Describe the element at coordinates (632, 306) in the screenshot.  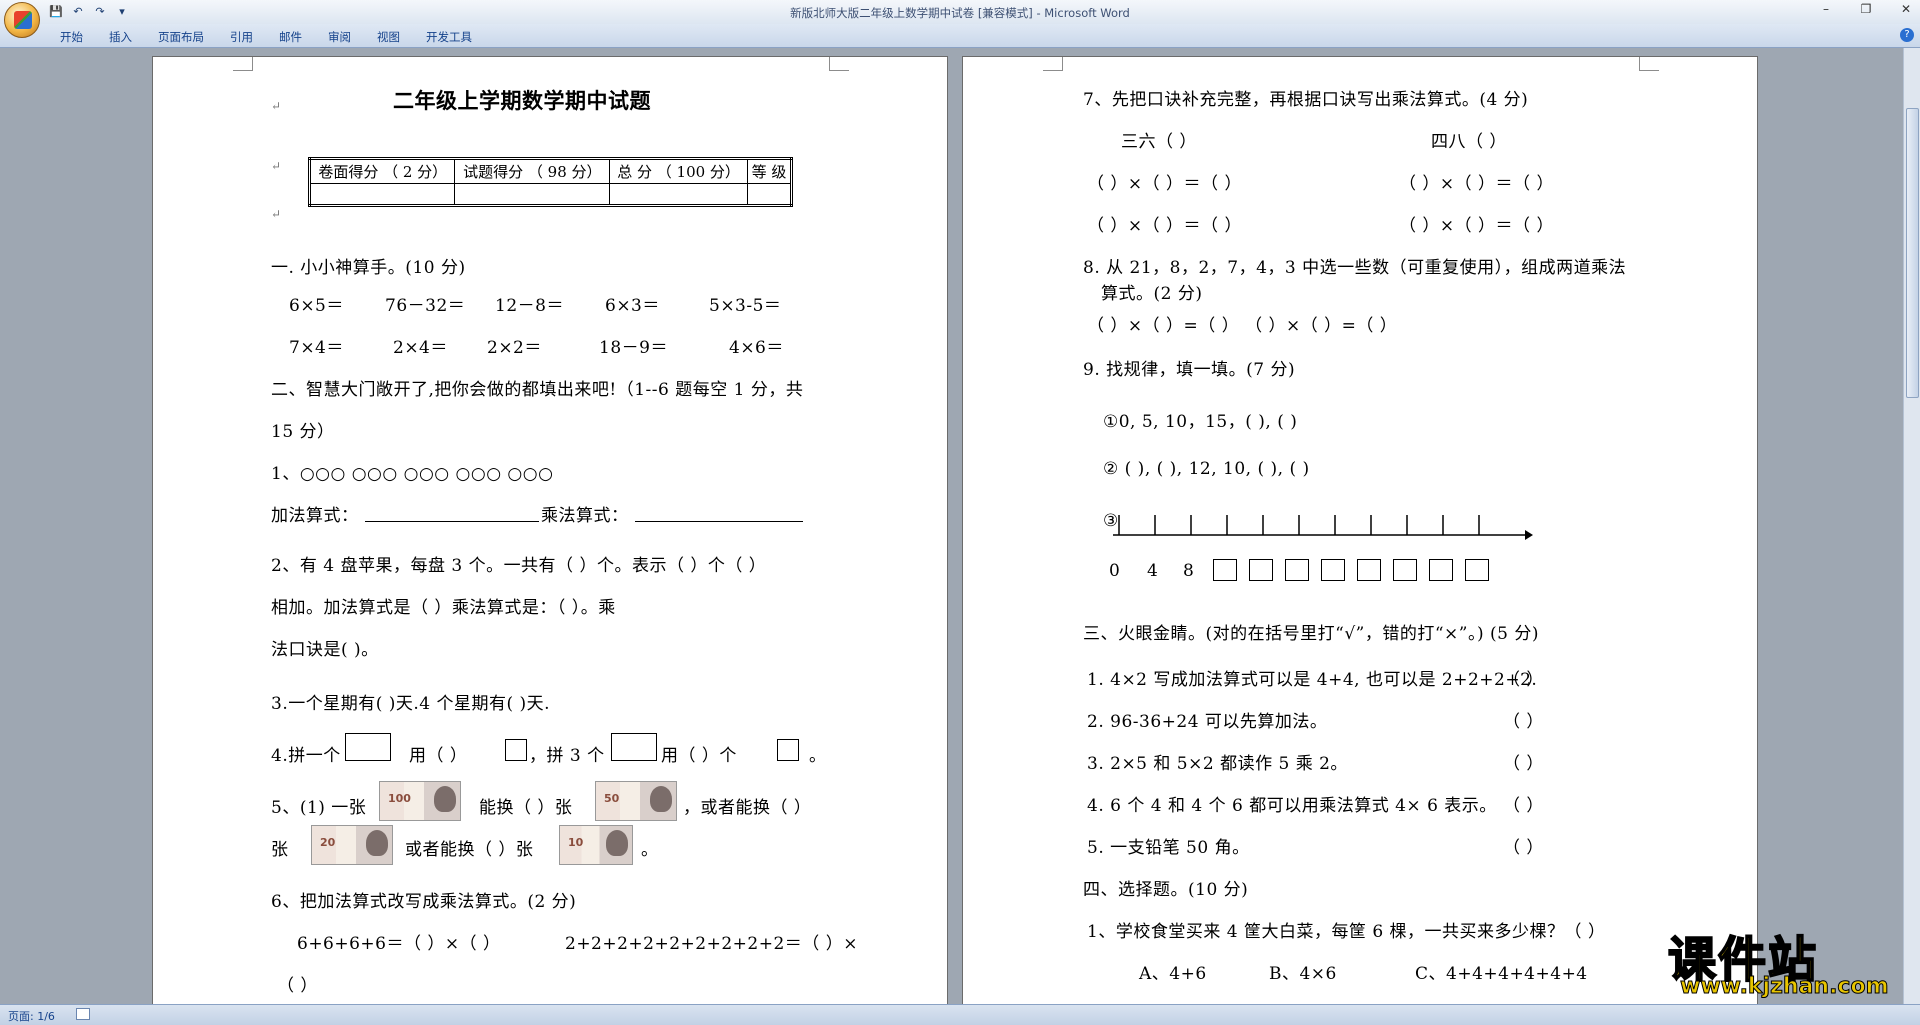
I see `exercise-item: 6×3＝` at that location.